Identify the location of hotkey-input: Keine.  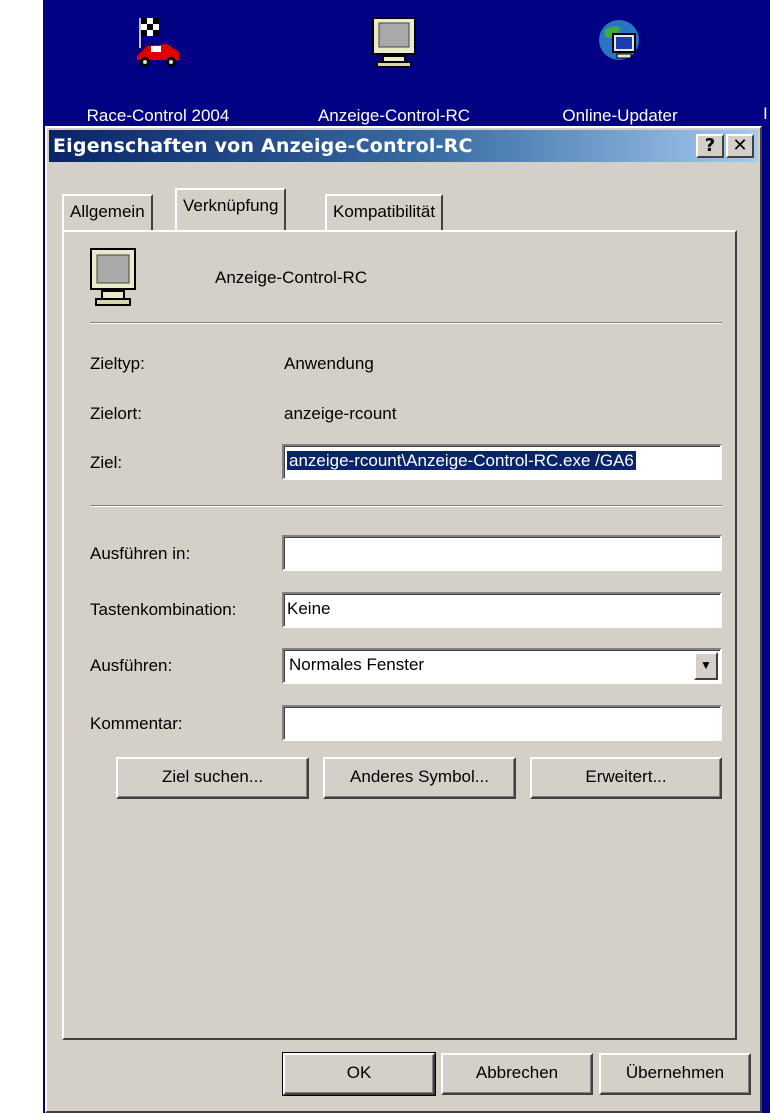
(502, 610).